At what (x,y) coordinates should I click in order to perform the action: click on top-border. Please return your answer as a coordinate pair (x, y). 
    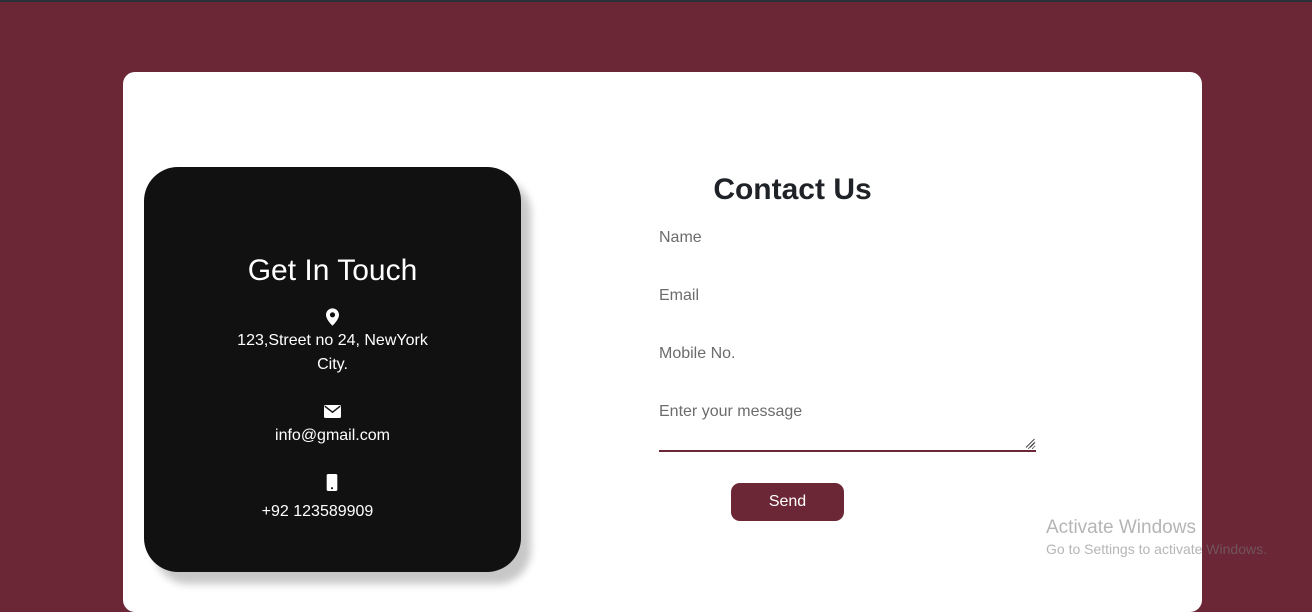
    Looking at the image, I should click on (656, 1).